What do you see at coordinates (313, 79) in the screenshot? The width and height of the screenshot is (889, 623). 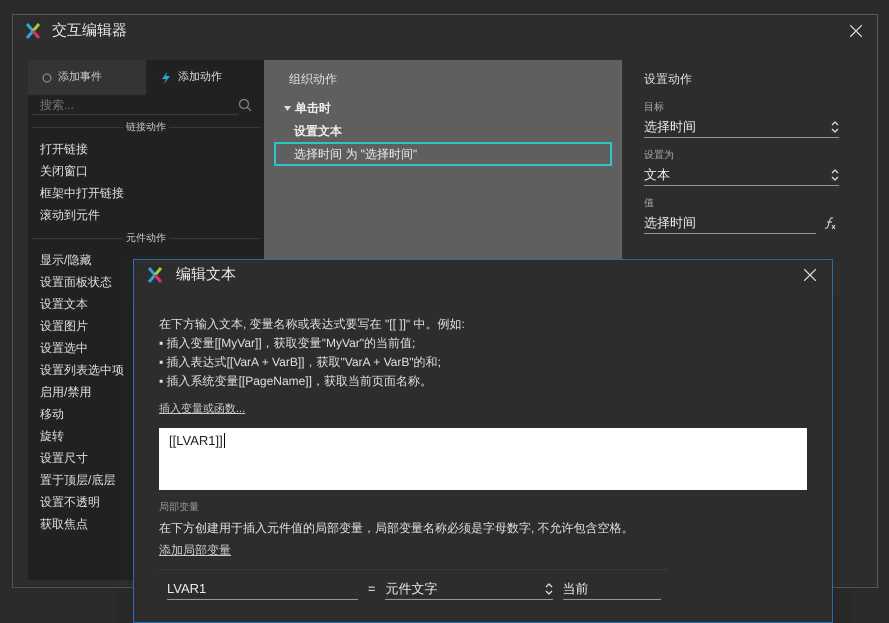 I see `panel-title: 组织动作` at bounding box center [313, 79].